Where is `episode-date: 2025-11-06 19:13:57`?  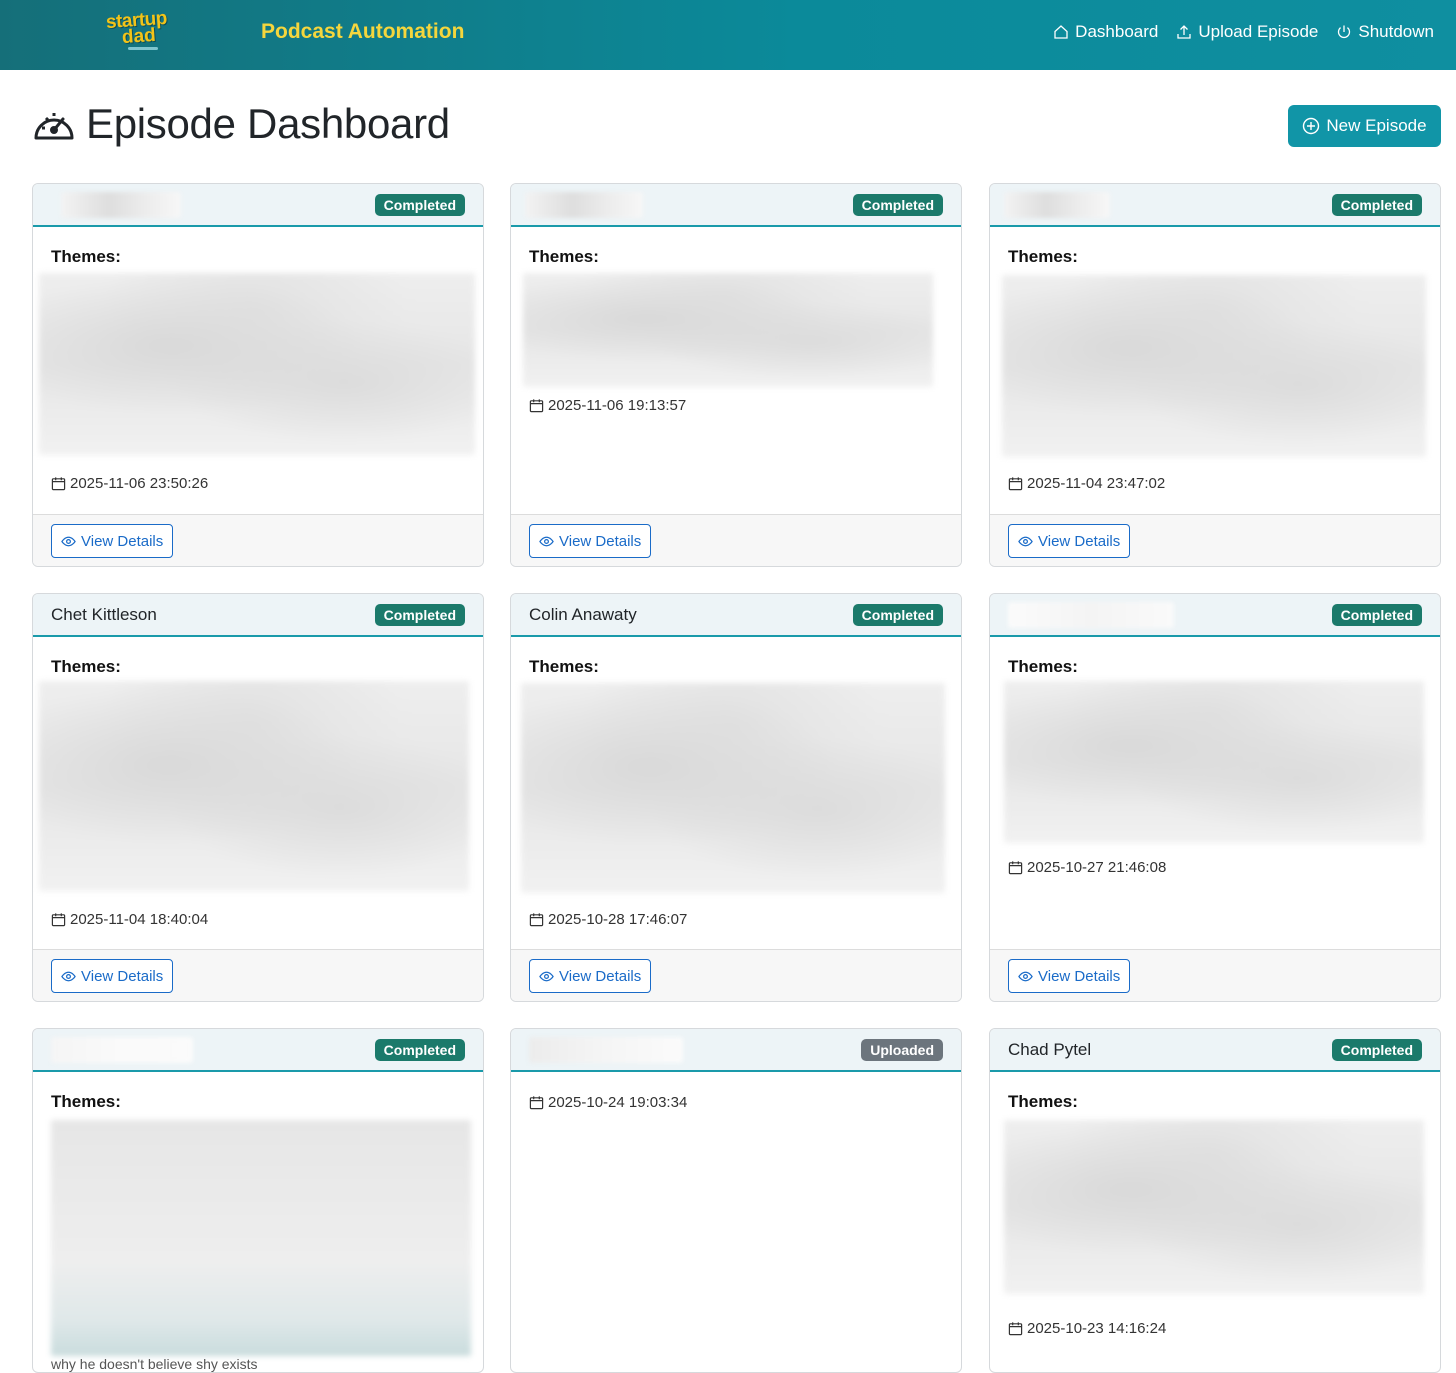 episode-date: 2025-11-06 19:13:57 is located at coordinates (607, 405).